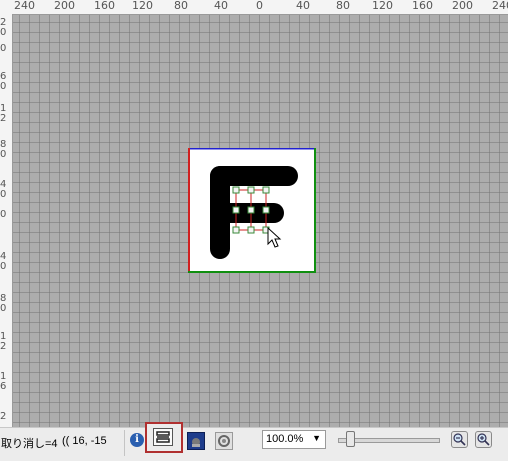 This screenshot has height=461, width=508. What do you see at coordinates (350, 439) in the screenshot?
I see `zoom-slider-thumb` at bounding box center [350, 439].